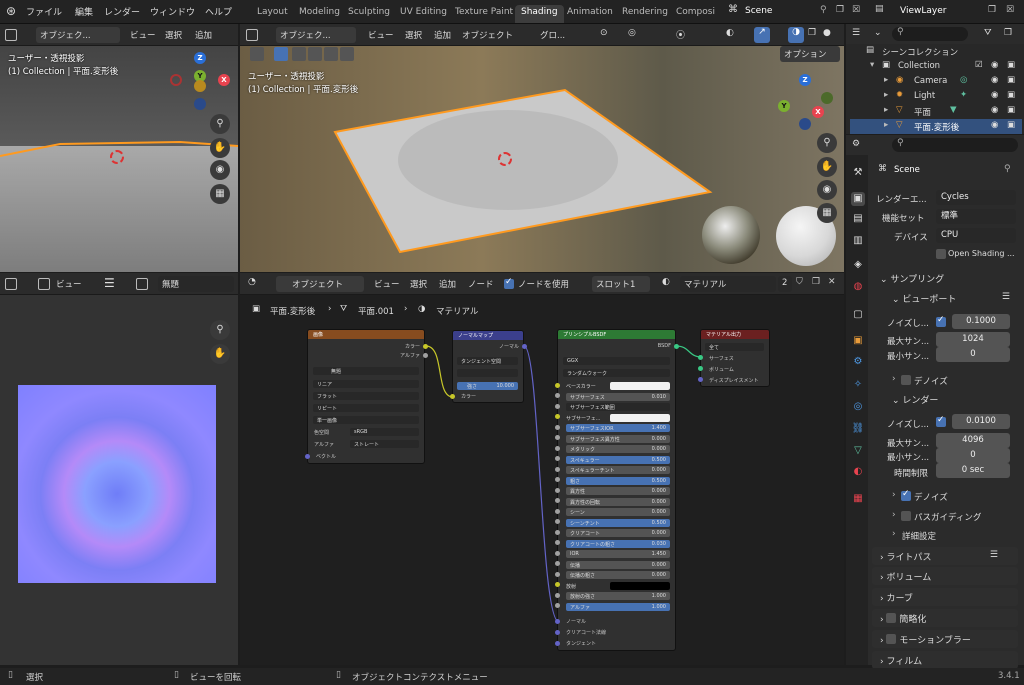 This screenshot has width=1024, height=685. Describe the element at coordinates (979, 65) in the screenshot. I see `checkbox-icon: ☑` at that location.